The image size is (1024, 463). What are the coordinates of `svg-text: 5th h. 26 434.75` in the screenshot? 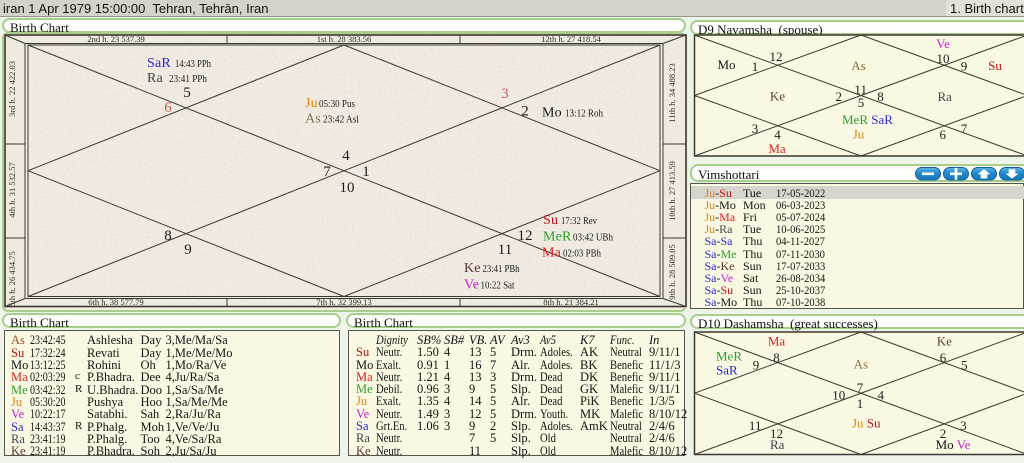 It's located at (12, 279).